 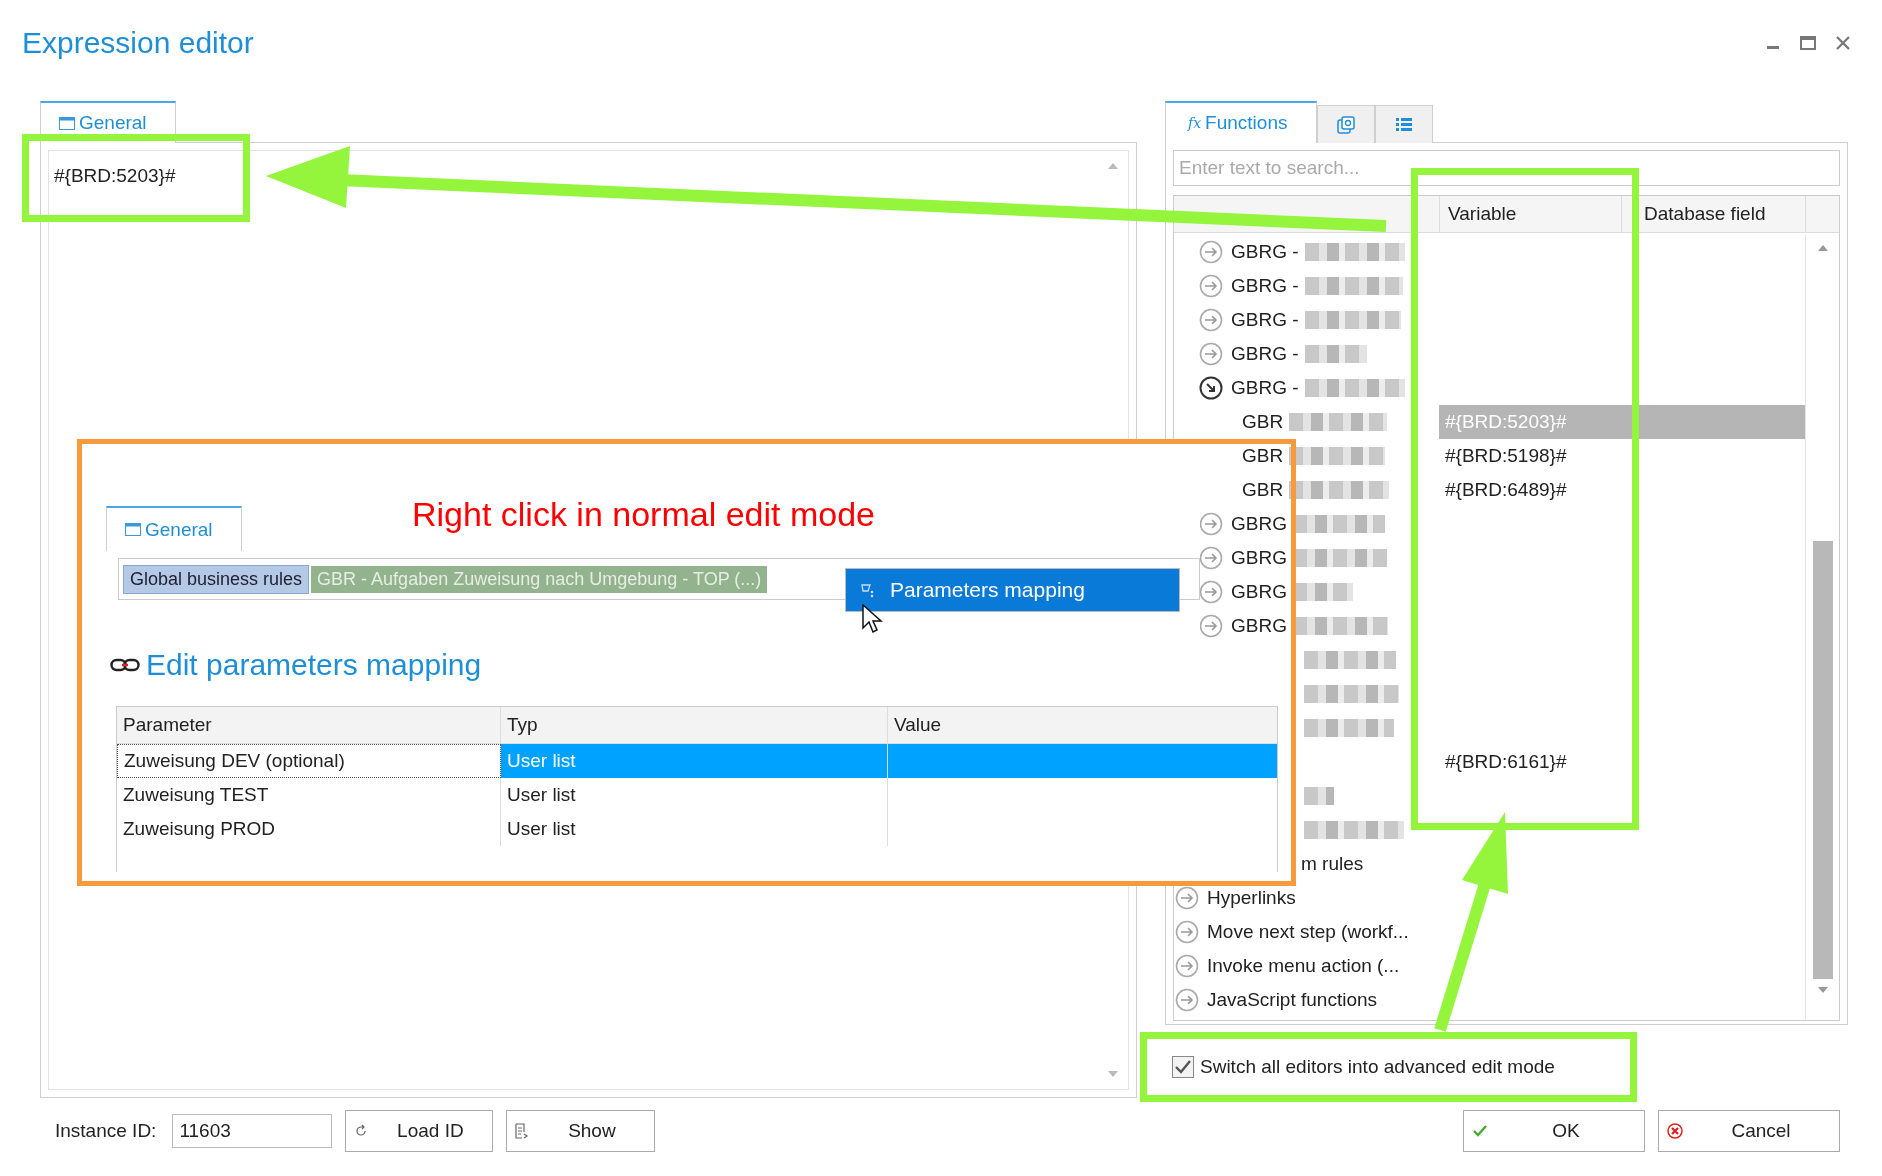 What do you see at coordinates (1251, 898) in the screenshot?
I see `tree-item-label: Hyperlinks` at bounding box center [1251, 898].